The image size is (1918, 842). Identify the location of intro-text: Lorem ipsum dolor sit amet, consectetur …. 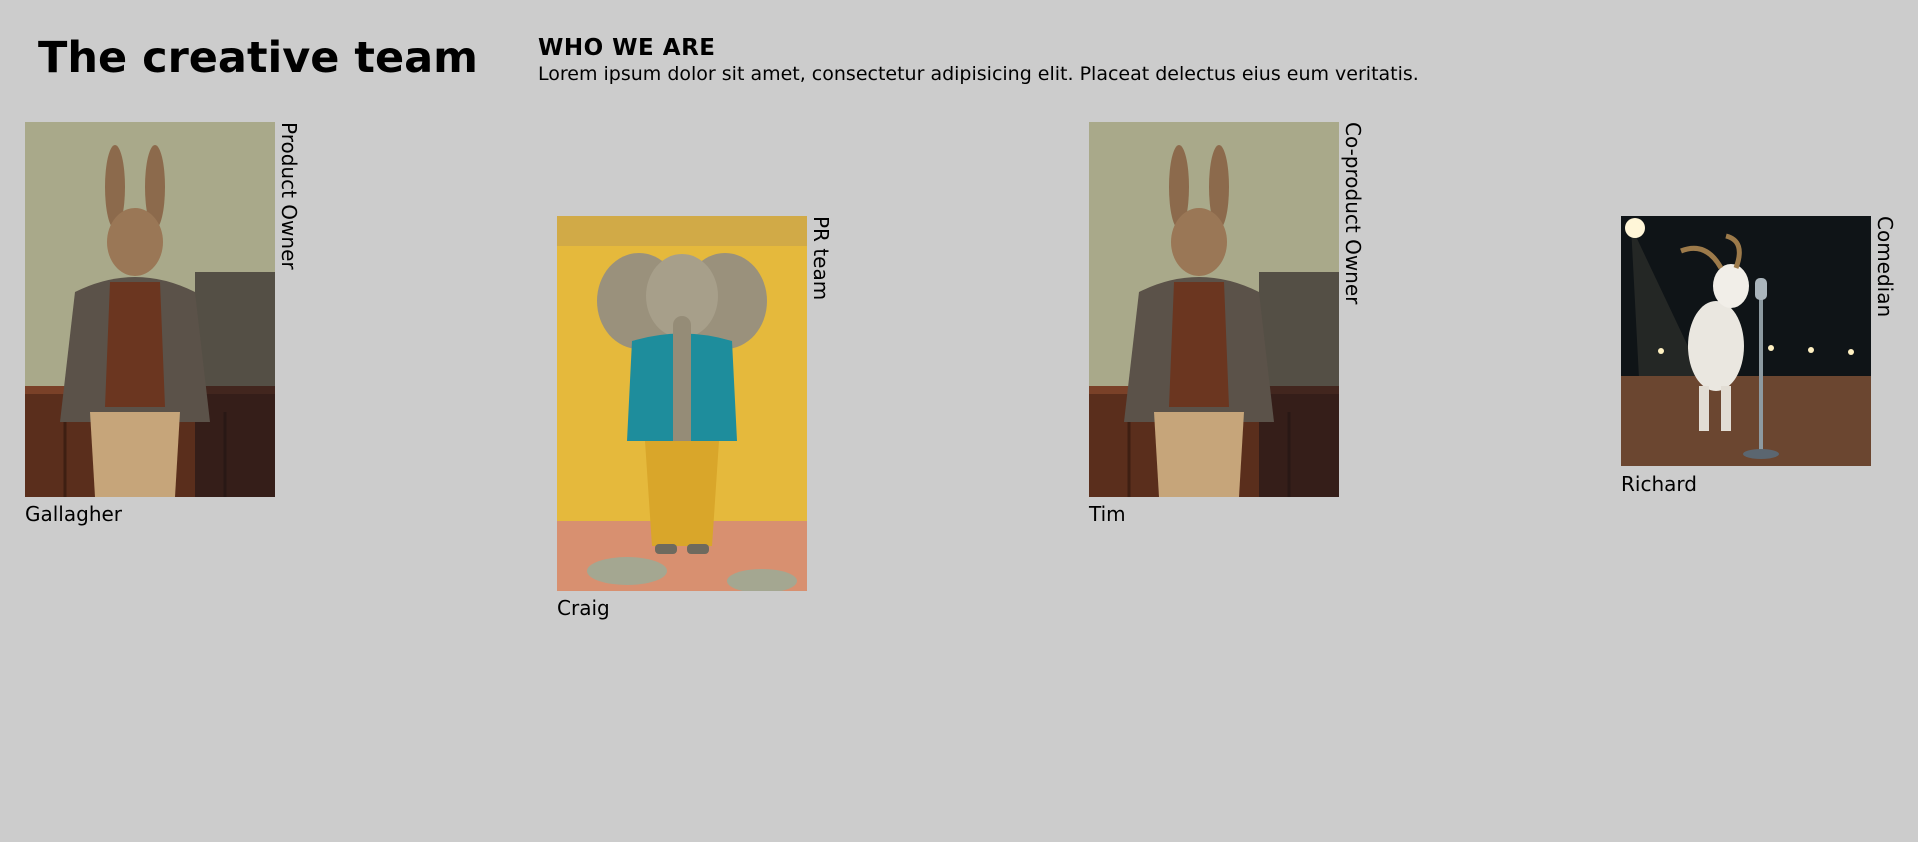
(978, 74).